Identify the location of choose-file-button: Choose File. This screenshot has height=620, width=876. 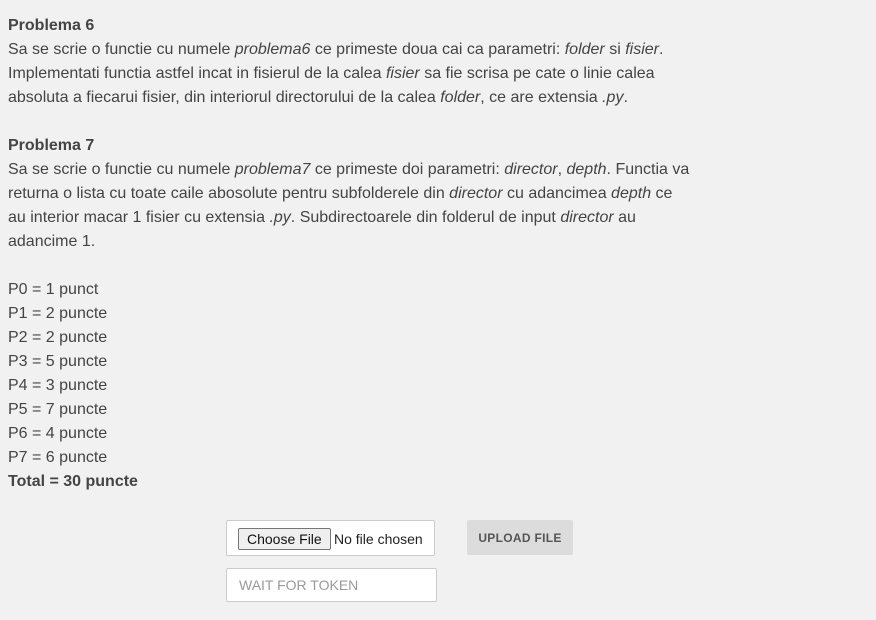
(284, 539).